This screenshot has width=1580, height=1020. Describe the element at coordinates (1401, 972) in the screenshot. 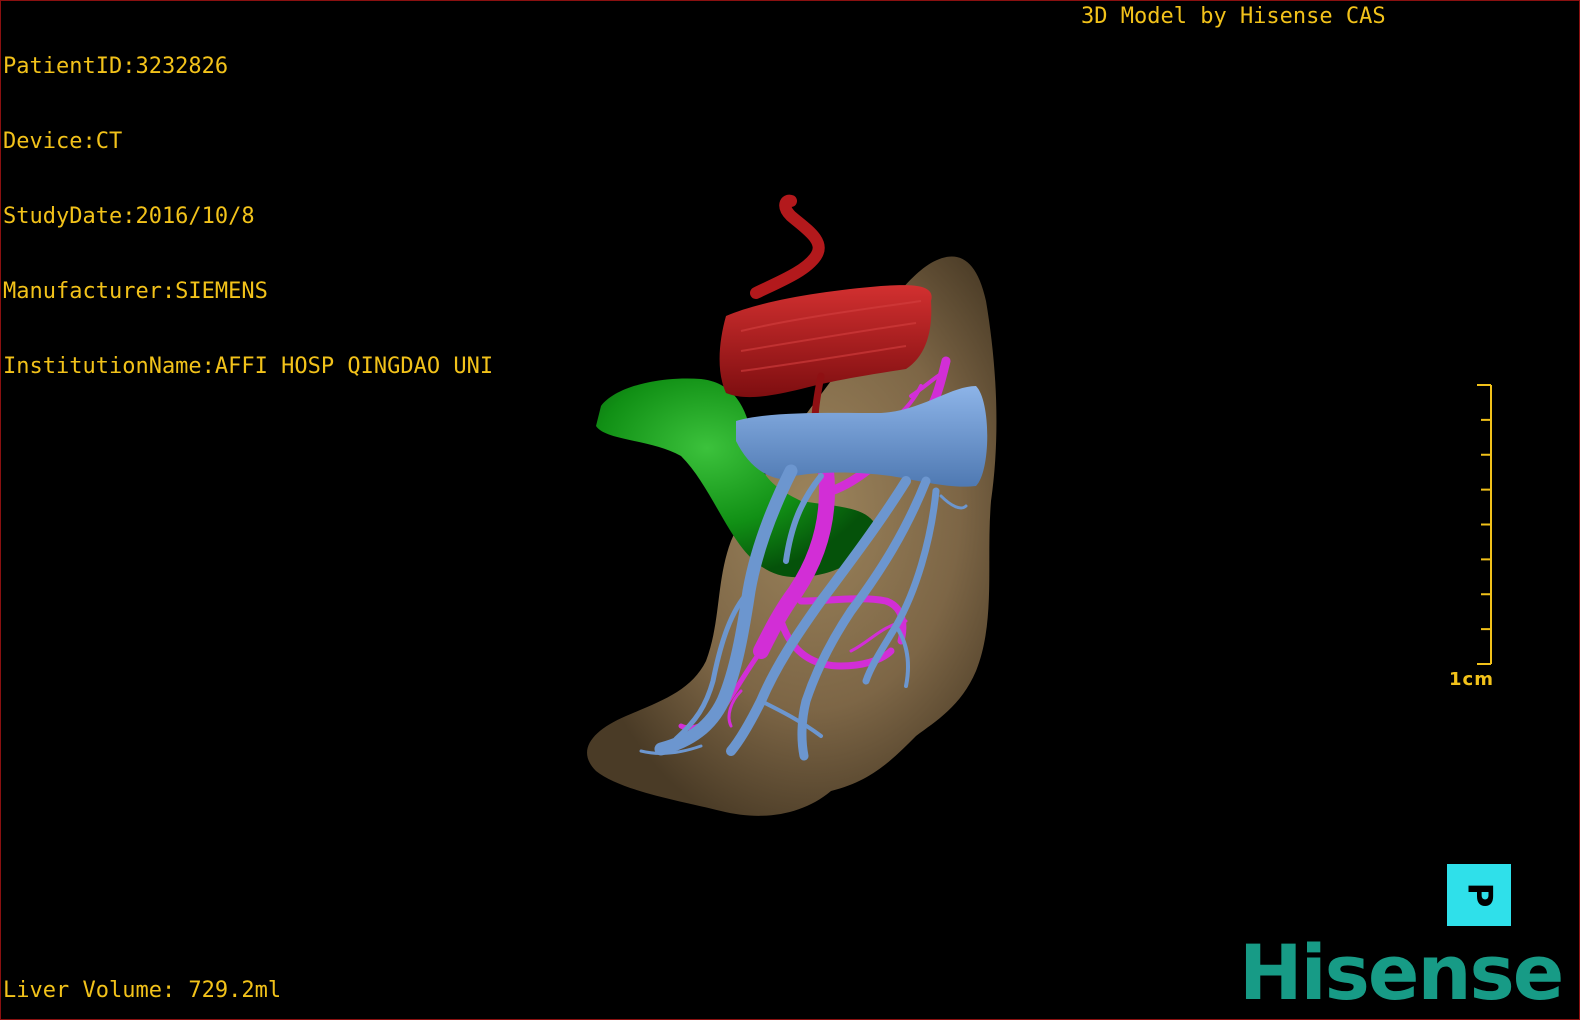

I see `hisense-logo: Hisense` at that location.